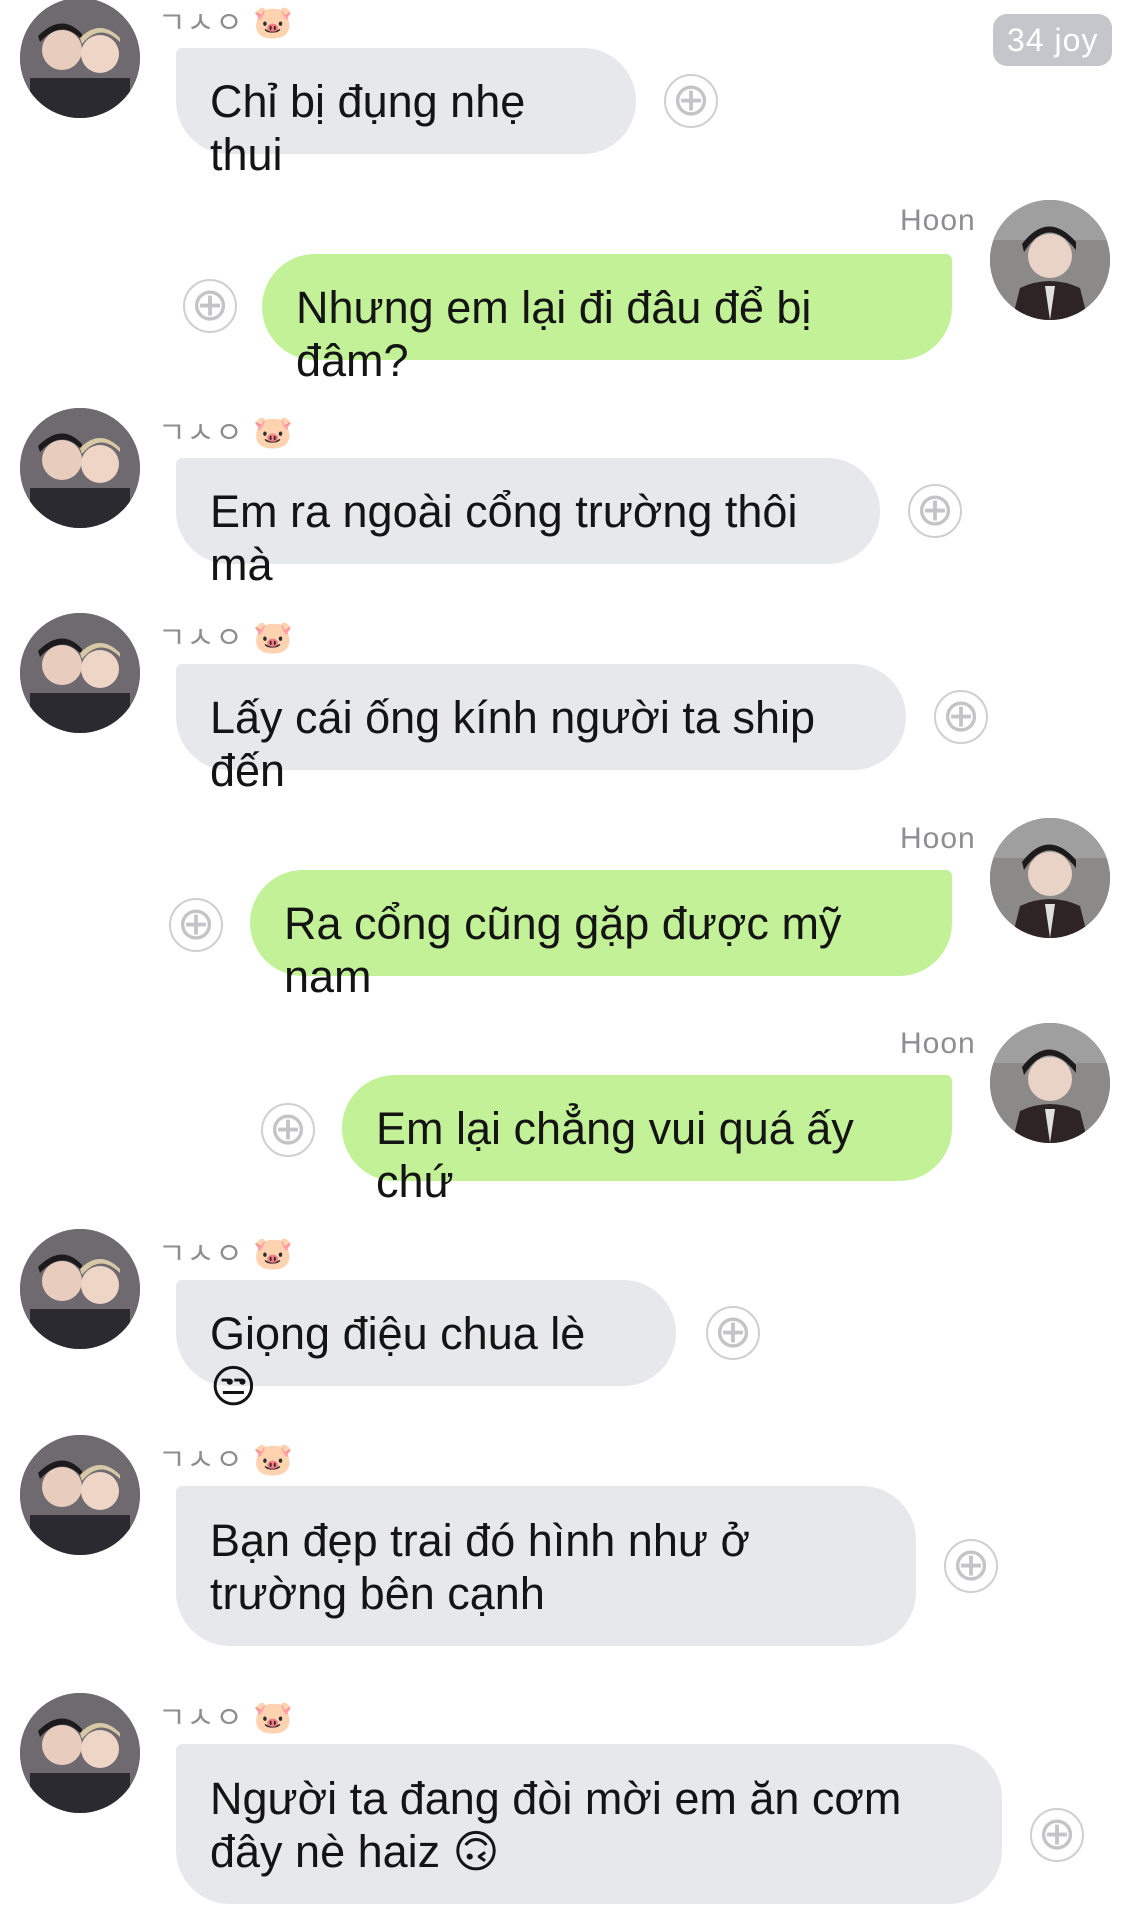 This screenshot has width=1125, height=1920. I want to click on message-text: Ra cổng cũng gặp được mỹ nam, so click(563, 950).